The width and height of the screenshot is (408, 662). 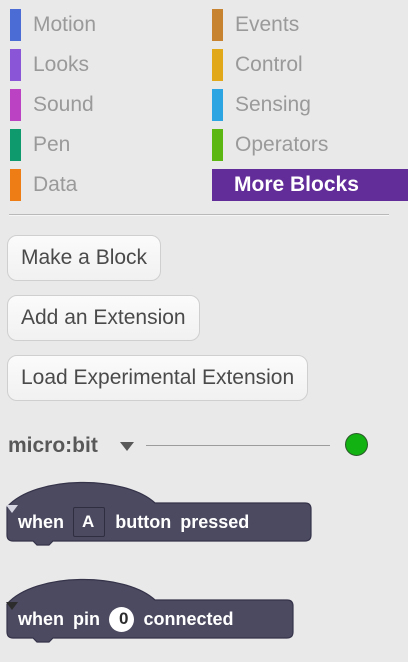 I want to click on category-sensing: Sensing, so click(x=261, y=105).